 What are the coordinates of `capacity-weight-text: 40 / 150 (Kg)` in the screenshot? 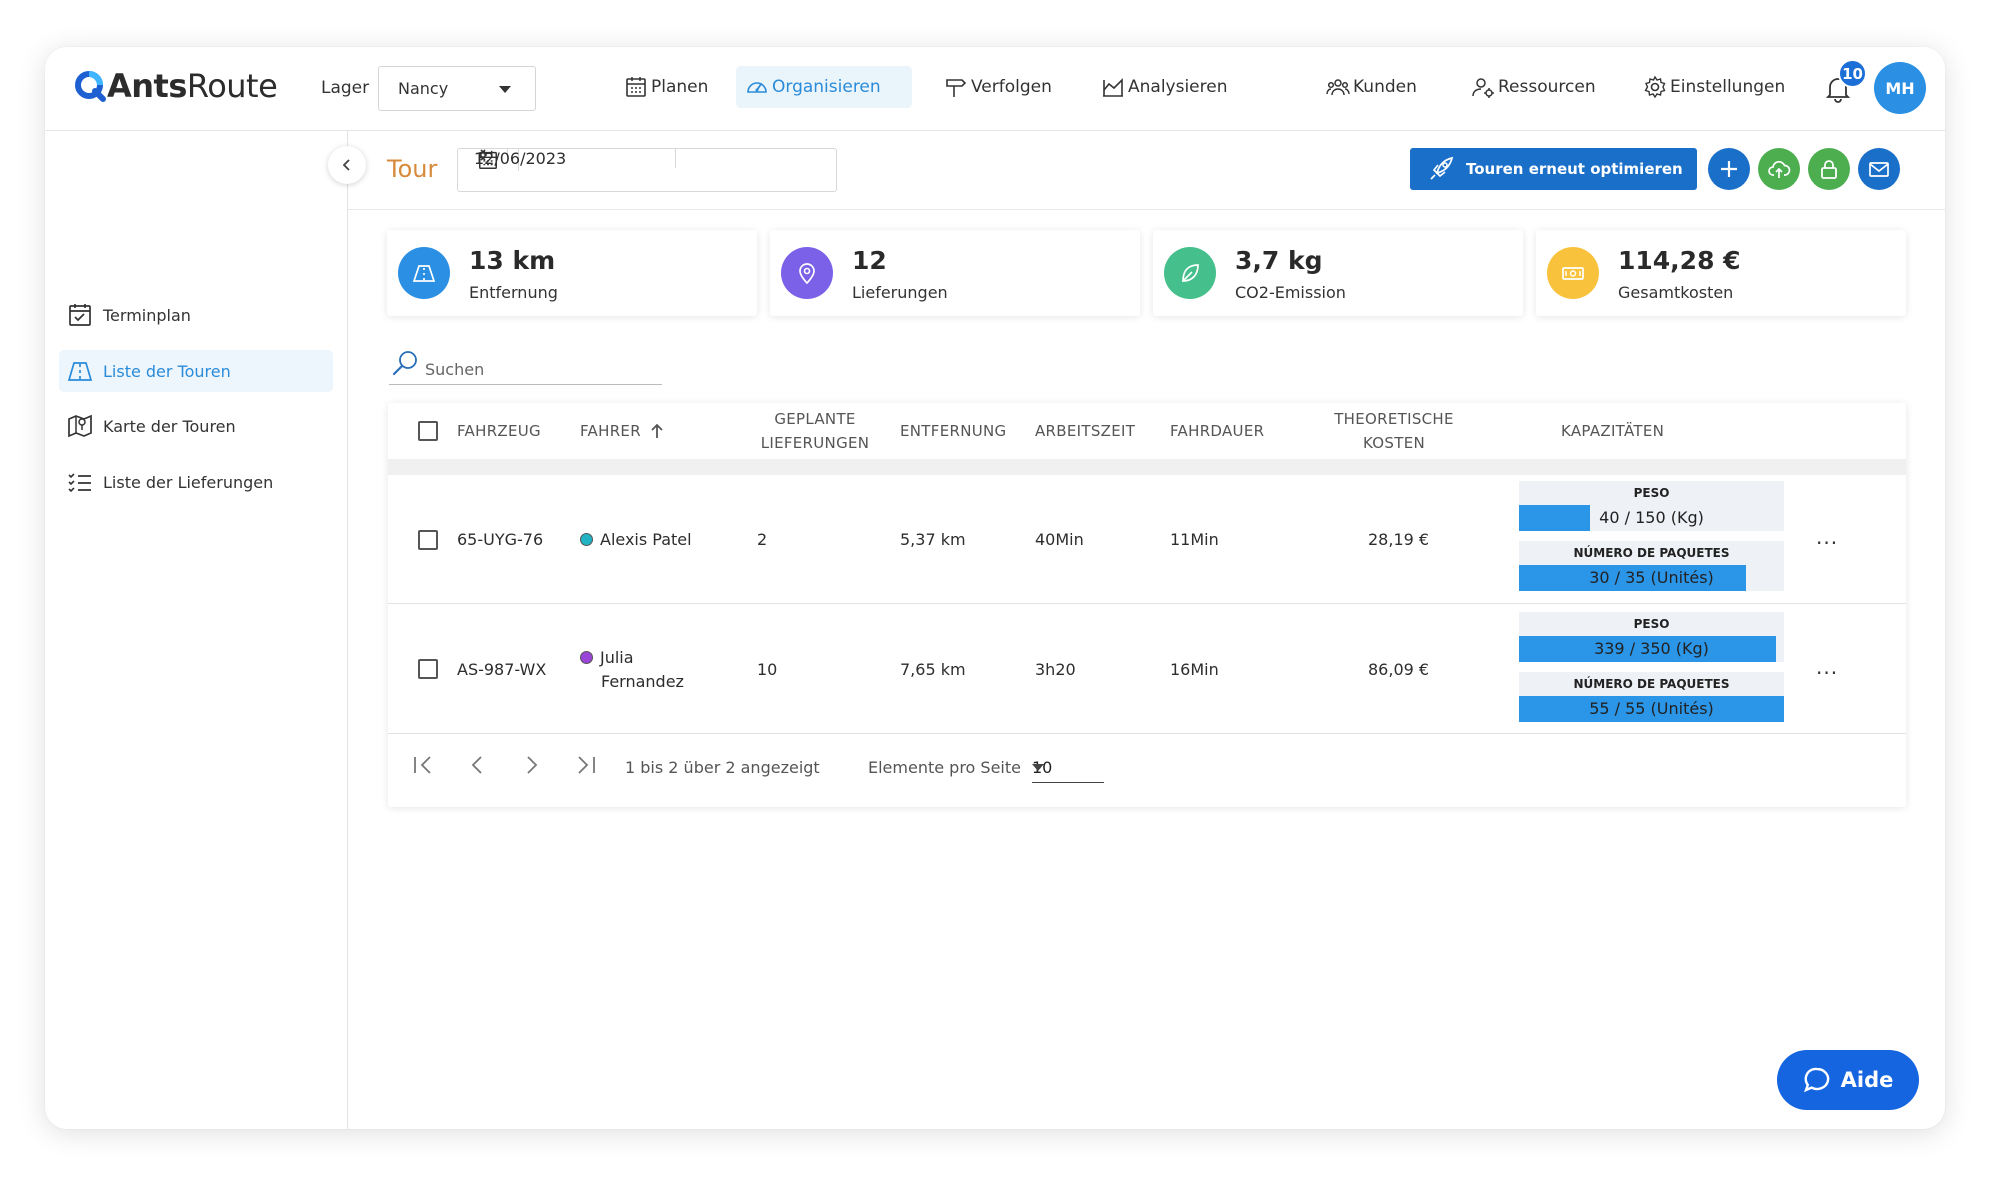 It's located at (1651, 517).